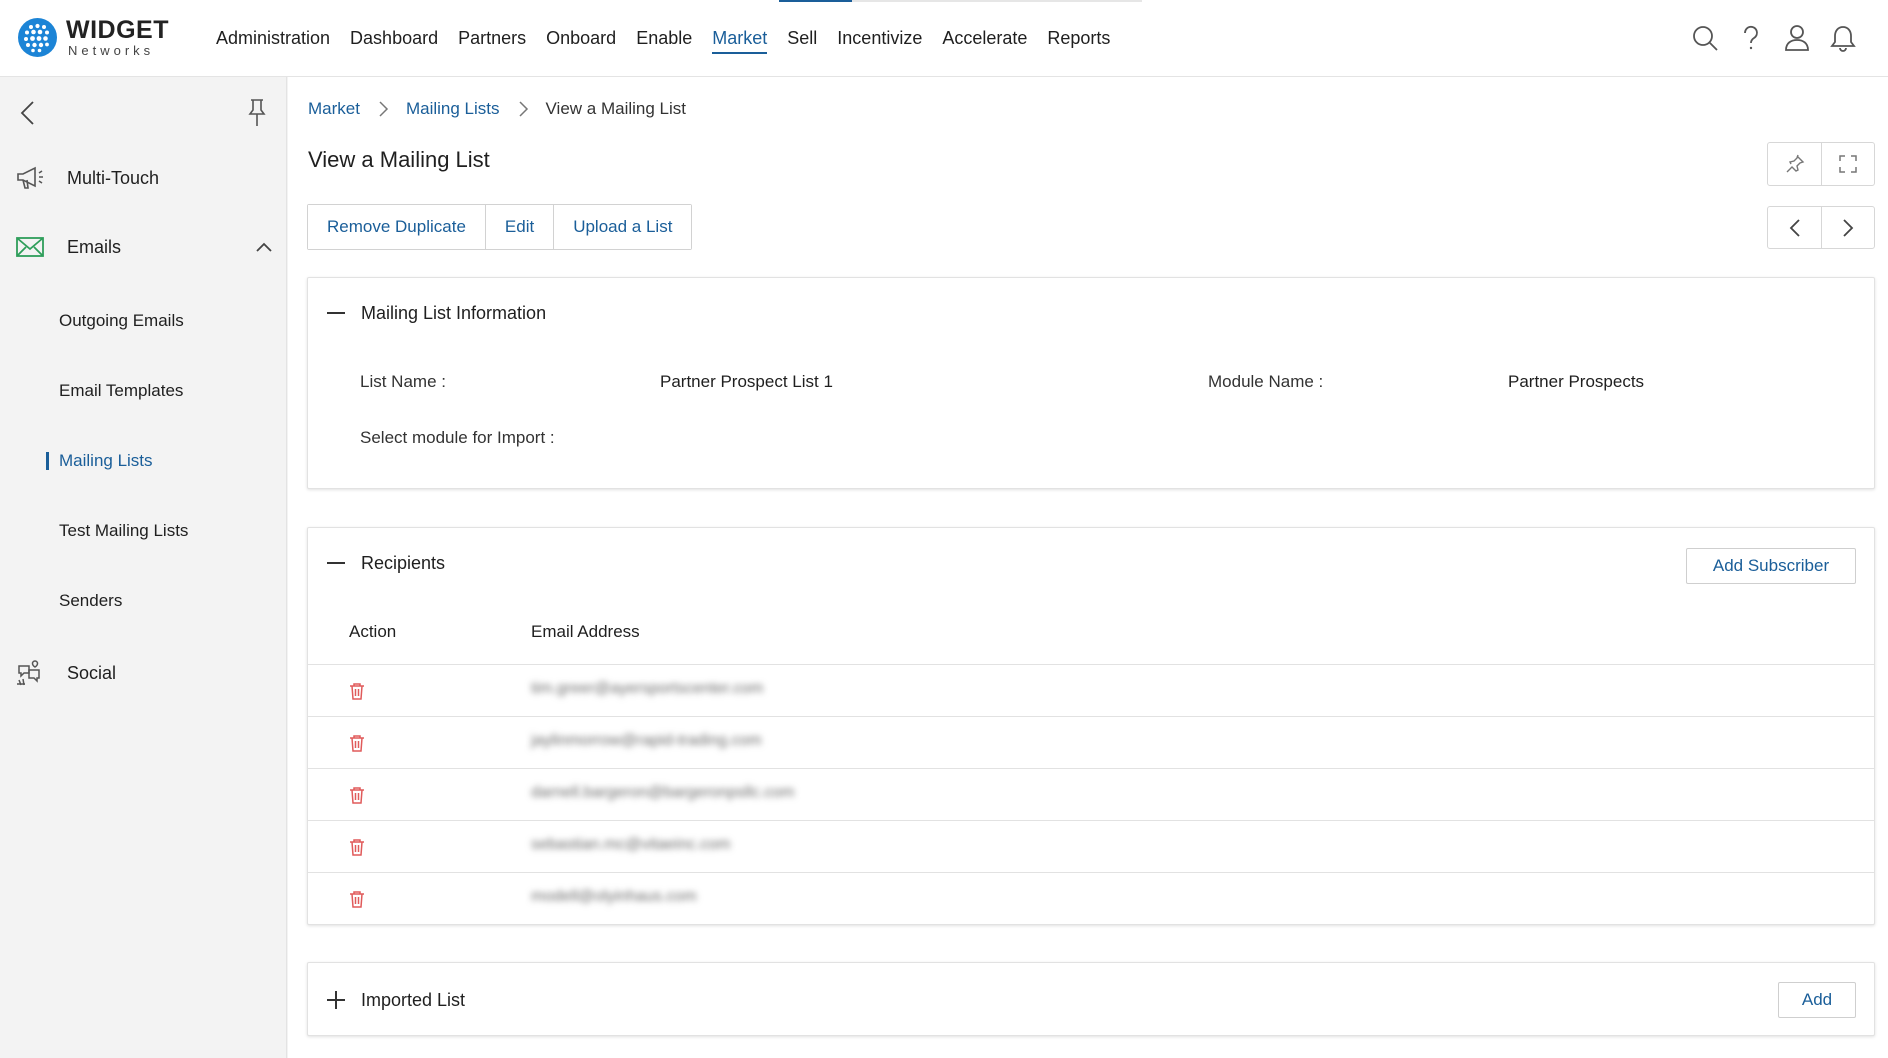  What do you see at coordinates (121, 391) in the screenshot?
I see `sidebar-item-email-templates: Email Templates` at bounding box center [121, 391].